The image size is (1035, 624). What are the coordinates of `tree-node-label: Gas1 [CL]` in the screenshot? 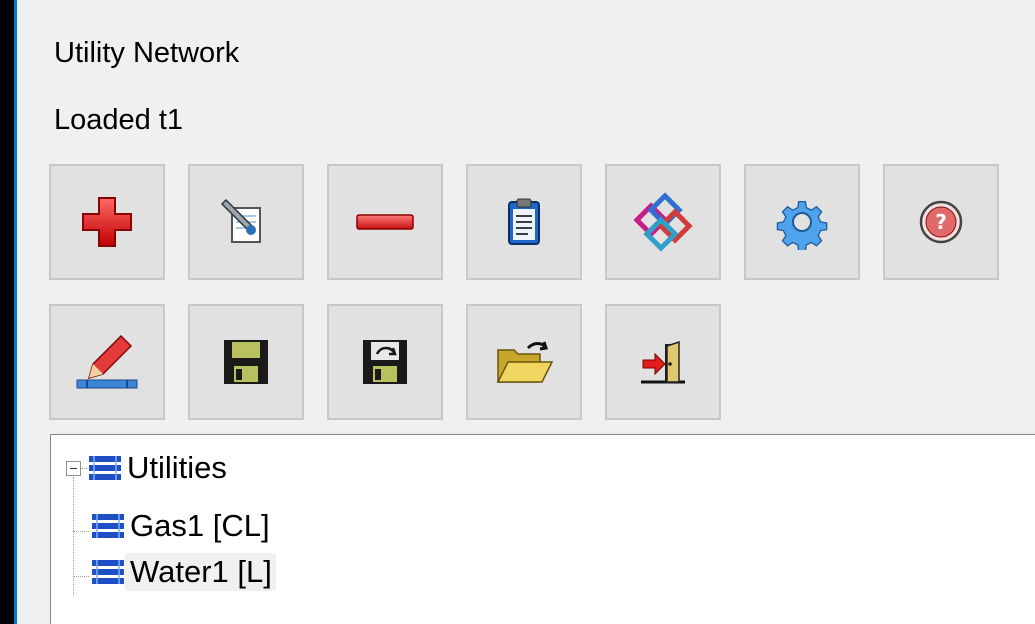 It's located at (200, 525).